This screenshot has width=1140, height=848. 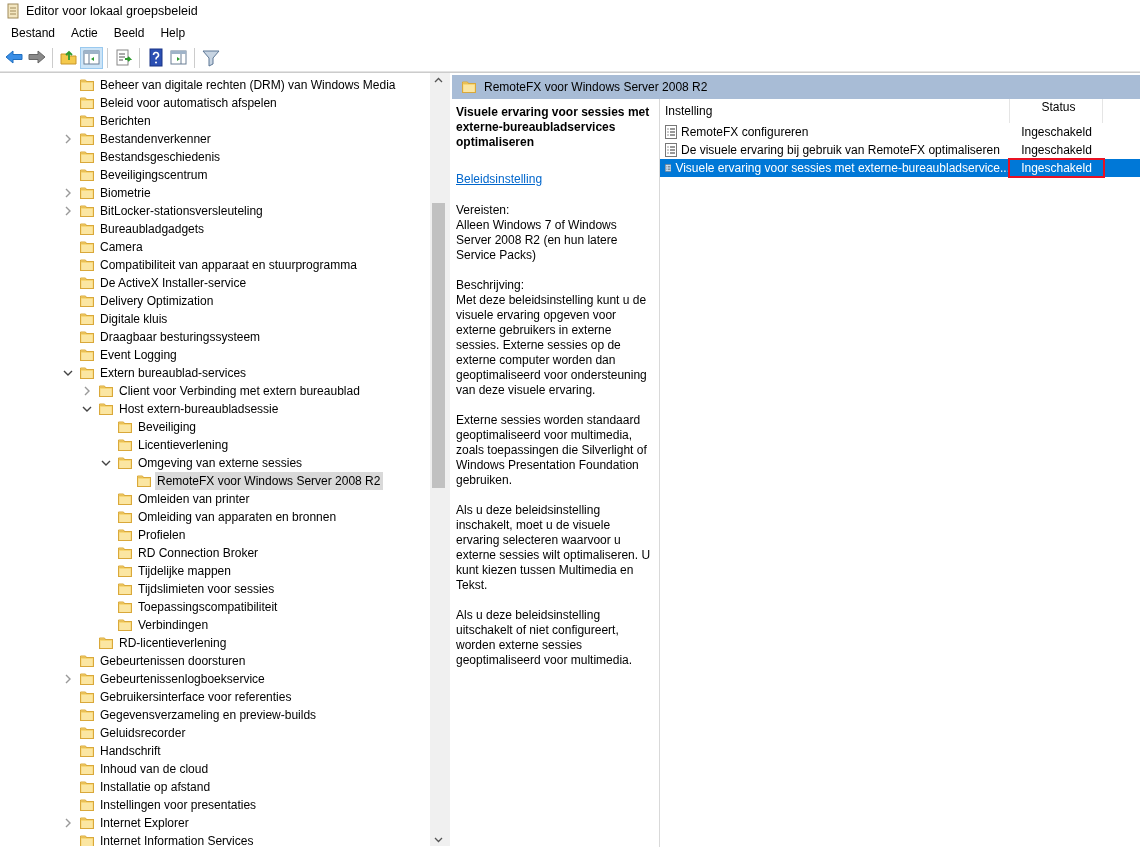 What do you see at coordinates (123, 247) in the screenshot?
I see `tree-item: Camera` at bounding box center [123, 247].